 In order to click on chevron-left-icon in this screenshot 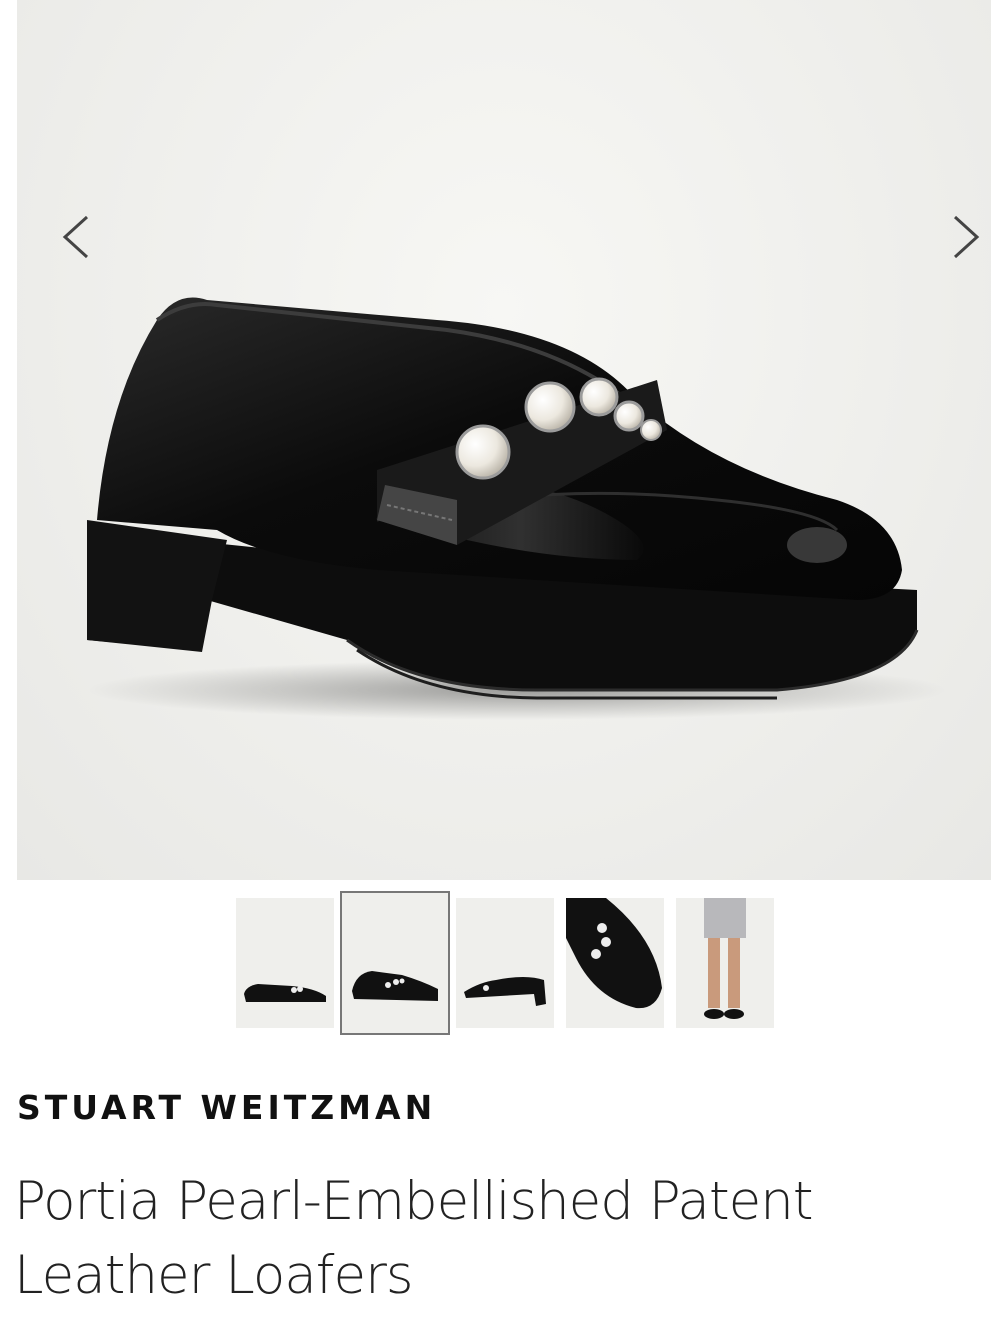, I will do `click(75, 237)`.